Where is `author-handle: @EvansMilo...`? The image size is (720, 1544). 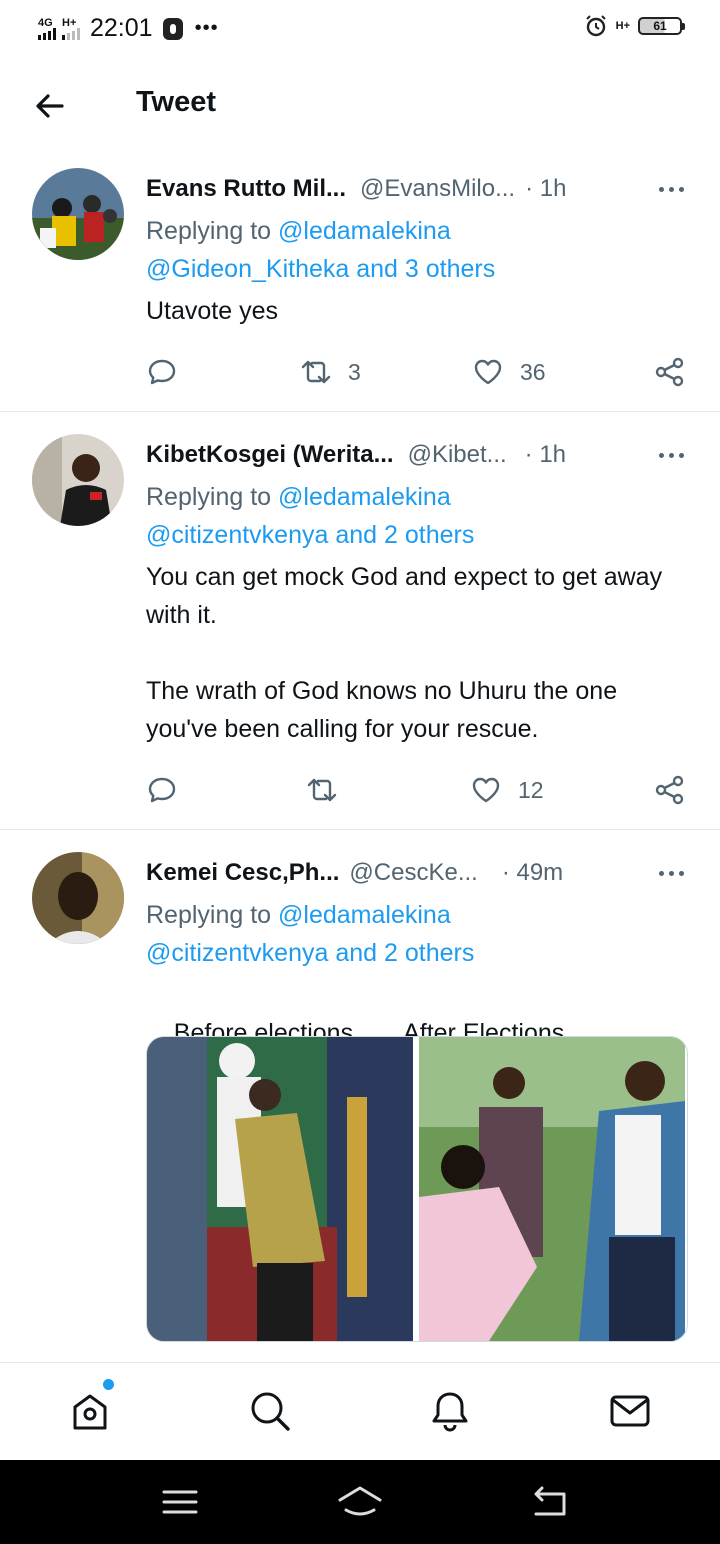
author-handle: @EvansMilo... is located at coordinates (437, 189).